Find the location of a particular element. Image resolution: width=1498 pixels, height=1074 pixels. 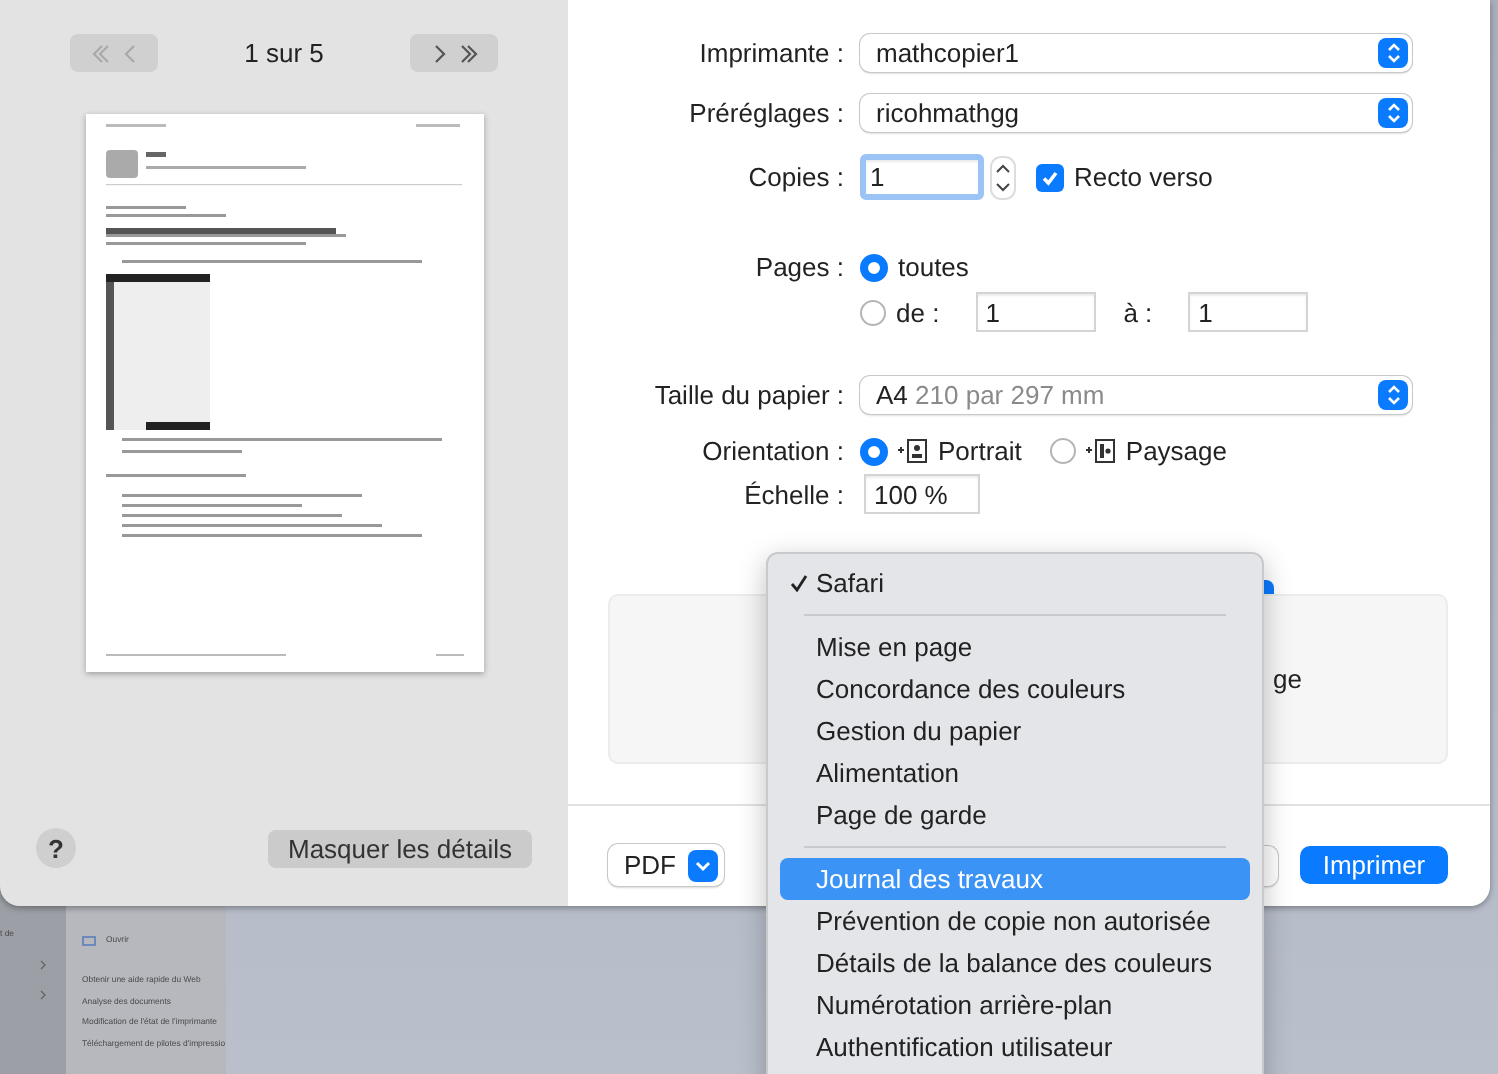

pages-label: Pages : is located at coordinates (798, 267).